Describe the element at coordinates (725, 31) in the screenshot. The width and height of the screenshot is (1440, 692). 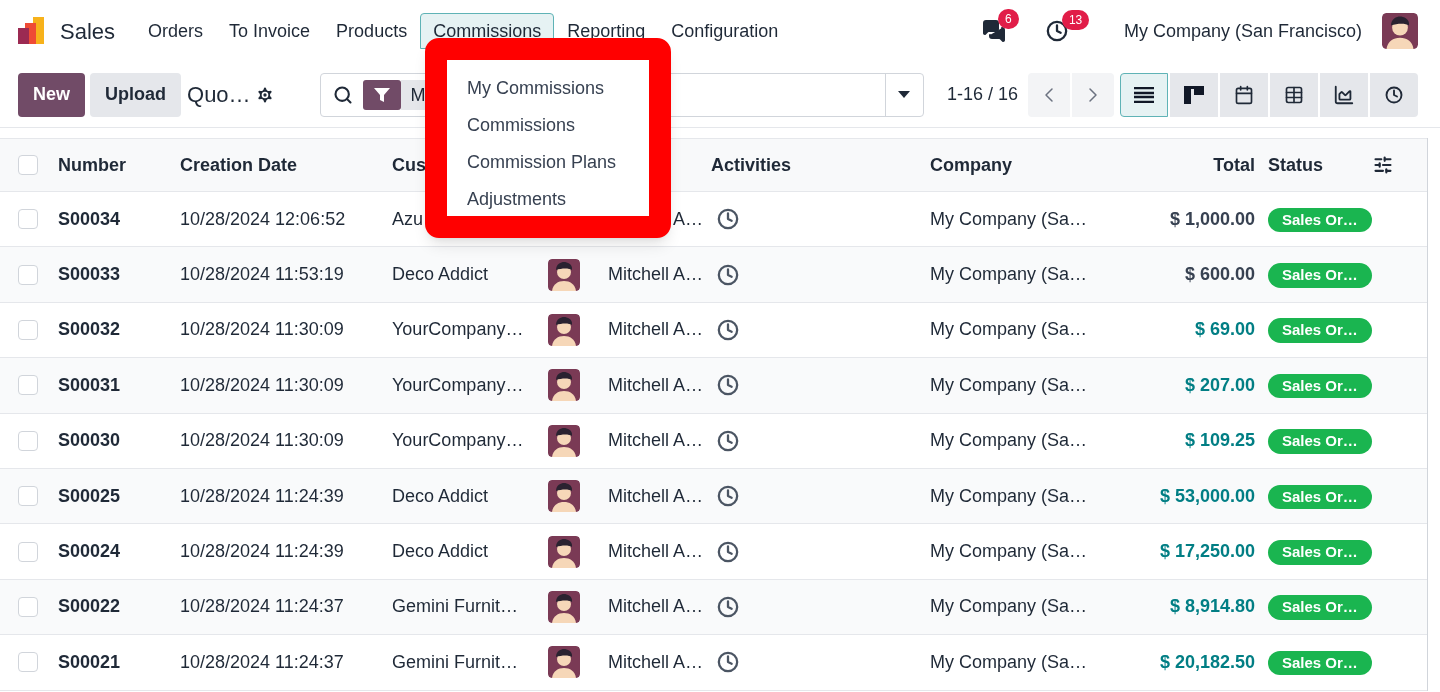
I see `nav-menu-item: Configuration` at that location.